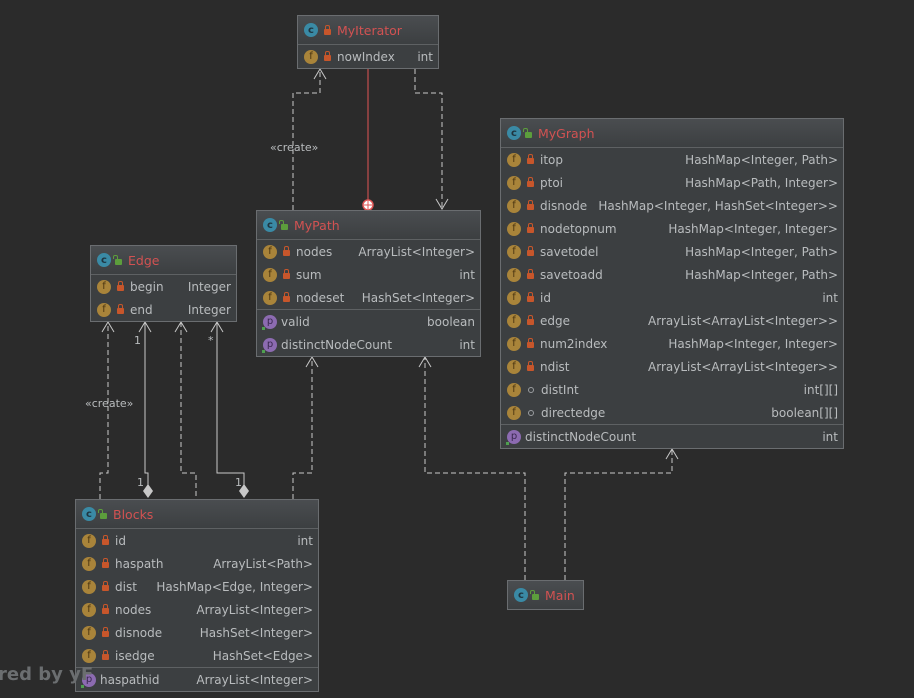  Describe the element at coordinates (317, 225) in the screenshot. I see `class-name: MyPath` at that location.